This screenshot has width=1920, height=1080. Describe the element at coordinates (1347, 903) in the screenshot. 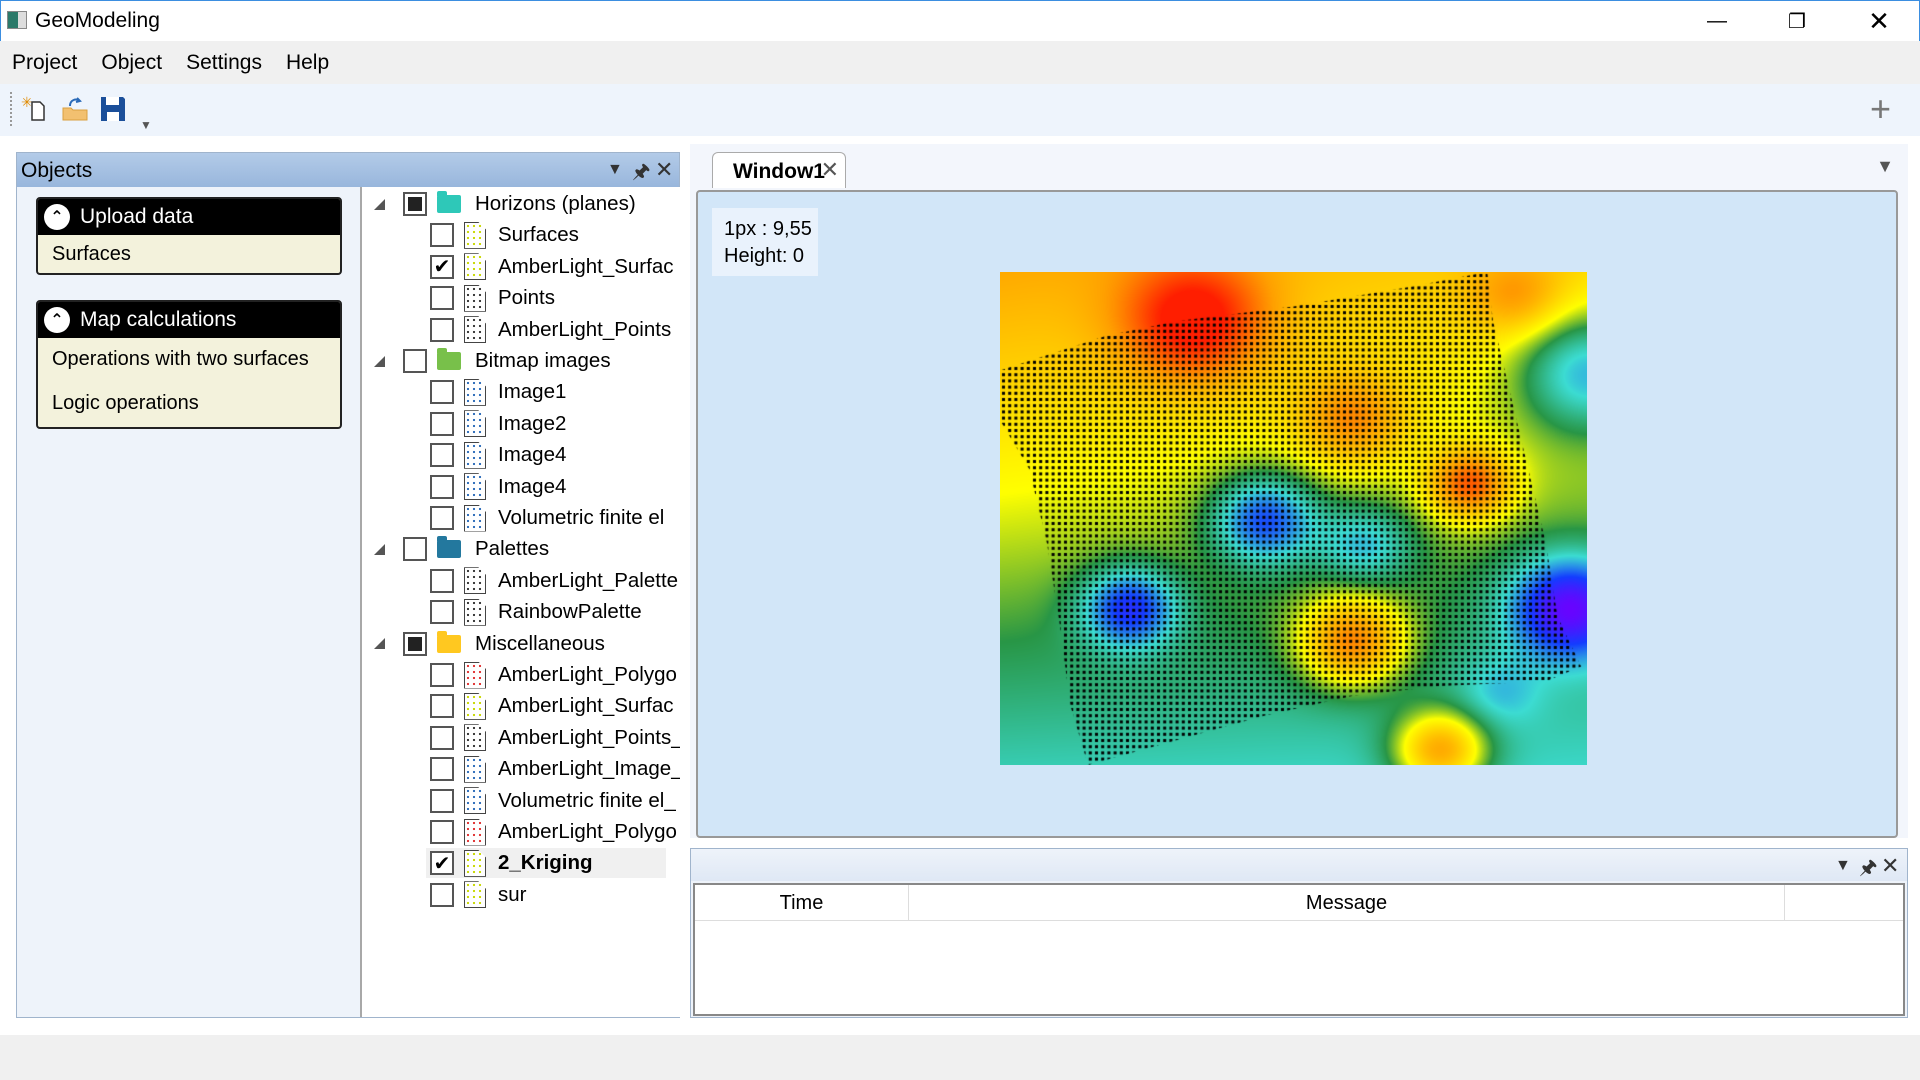

I see `column-header-message: Message` at that location.